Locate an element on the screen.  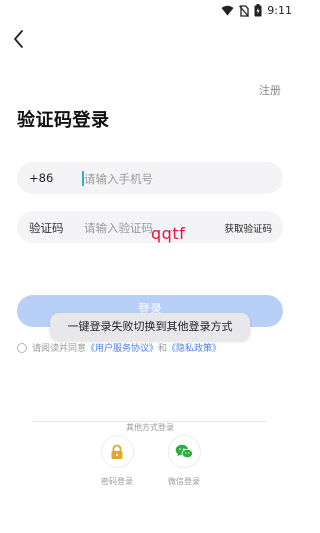
agreement-prefix: 请阅读并同意 is located at coordinates (59, 349).